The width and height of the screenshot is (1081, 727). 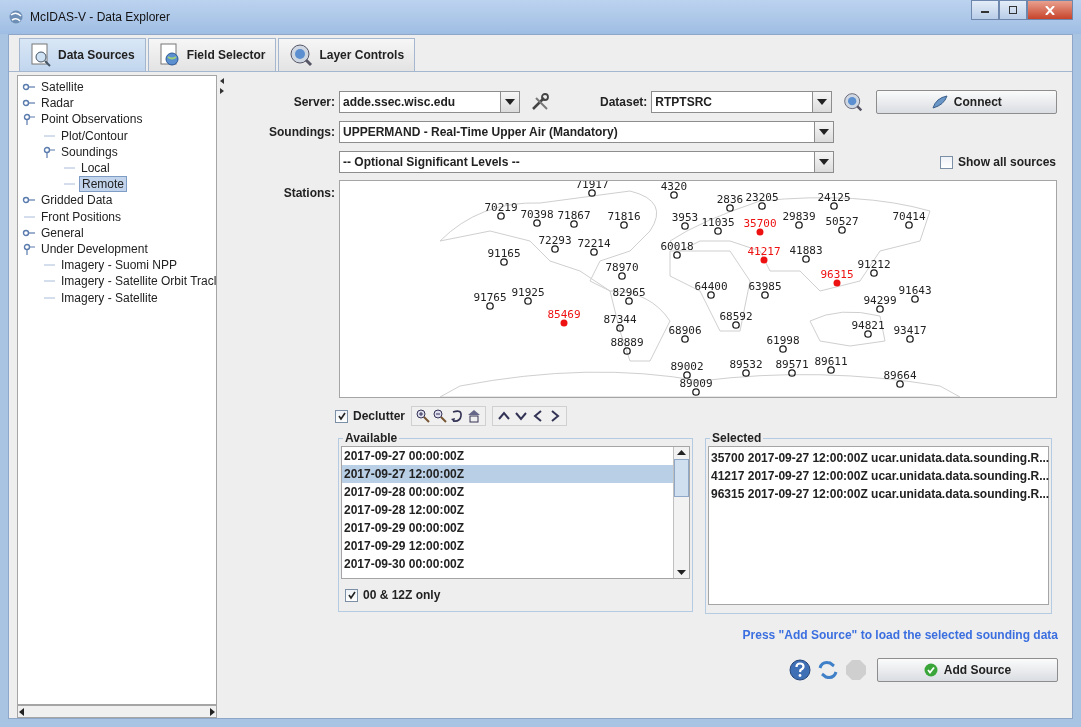 I want to click on time-list-item: 2017-09-28 00:00:00Z, so click(x=507, y=492).